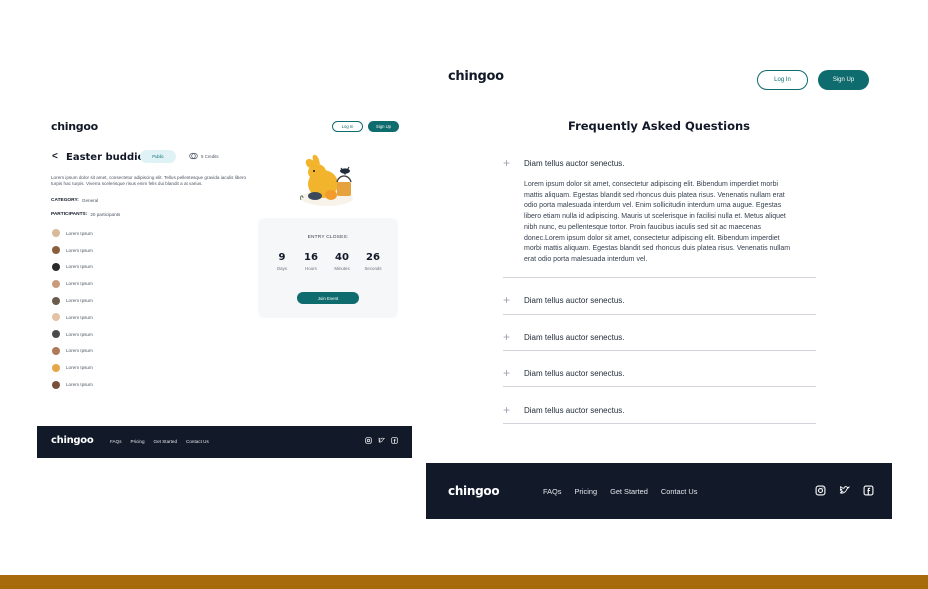 The width and height of the screenshot is (928, 589). Describe the element at coordinates (311, 257) in the screenshot. I see `countdown-value: 16` at that location.